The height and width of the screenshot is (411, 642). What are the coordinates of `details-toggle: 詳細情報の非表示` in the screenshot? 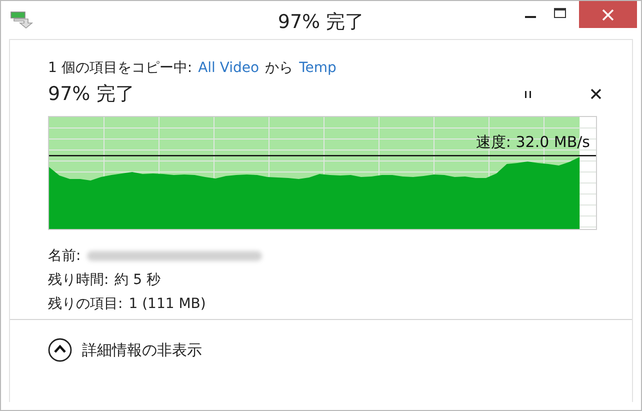 It's located at (125, 350).